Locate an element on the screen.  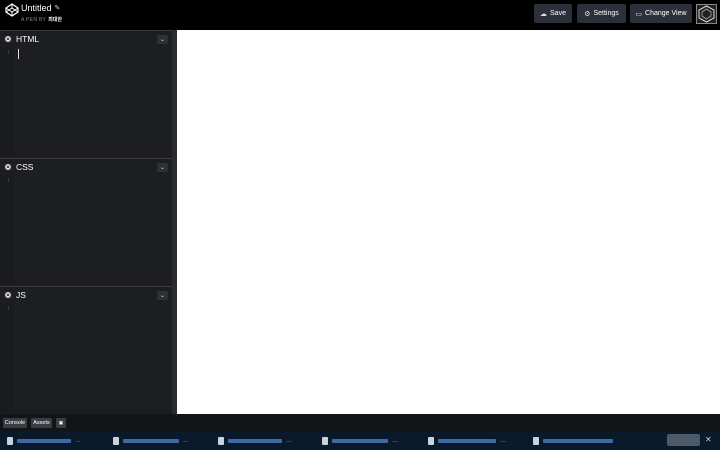
blurred-button is located at coordinates (683, 440).